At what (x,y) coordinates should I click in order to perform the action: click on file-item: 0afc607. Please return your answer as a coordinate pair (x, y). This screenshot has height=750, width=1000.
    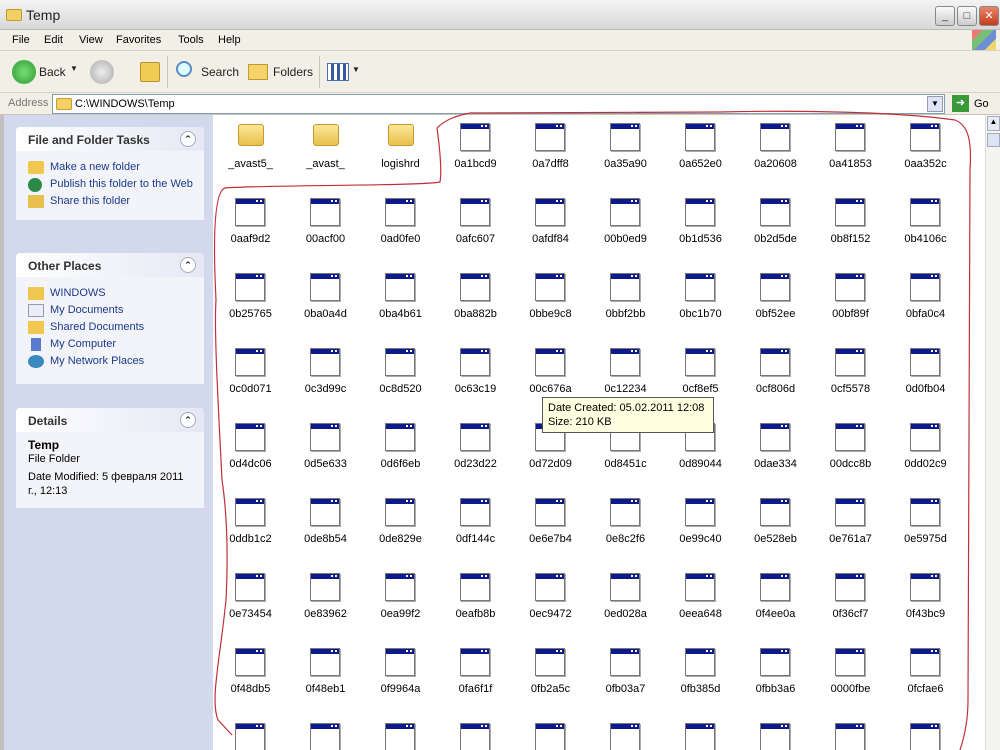
    Looking at the image, I should click on (475, 222).